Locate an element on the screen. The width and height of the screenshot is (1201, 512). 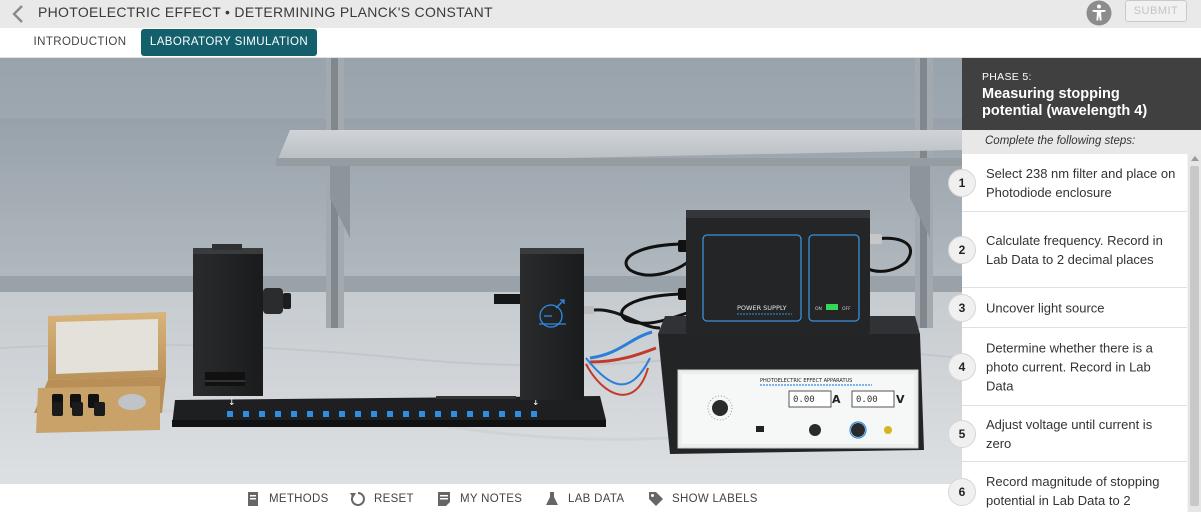
book-icon is located at coordinates (253, 499).